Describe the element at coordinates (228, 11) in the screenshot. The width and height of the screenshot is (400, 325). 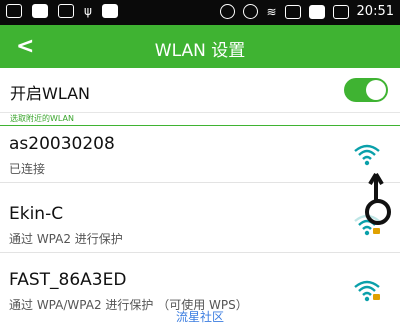
I see `alarm-icon` at that location.